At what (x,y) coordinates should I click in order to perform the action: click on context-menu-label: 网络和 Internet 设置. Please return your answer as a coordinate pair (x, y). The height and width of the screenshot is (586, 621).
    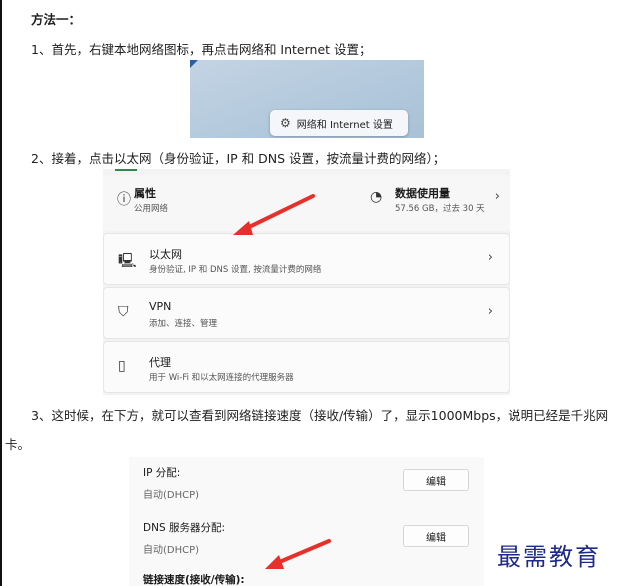
    Looking at the image, I should click on (344, 125).